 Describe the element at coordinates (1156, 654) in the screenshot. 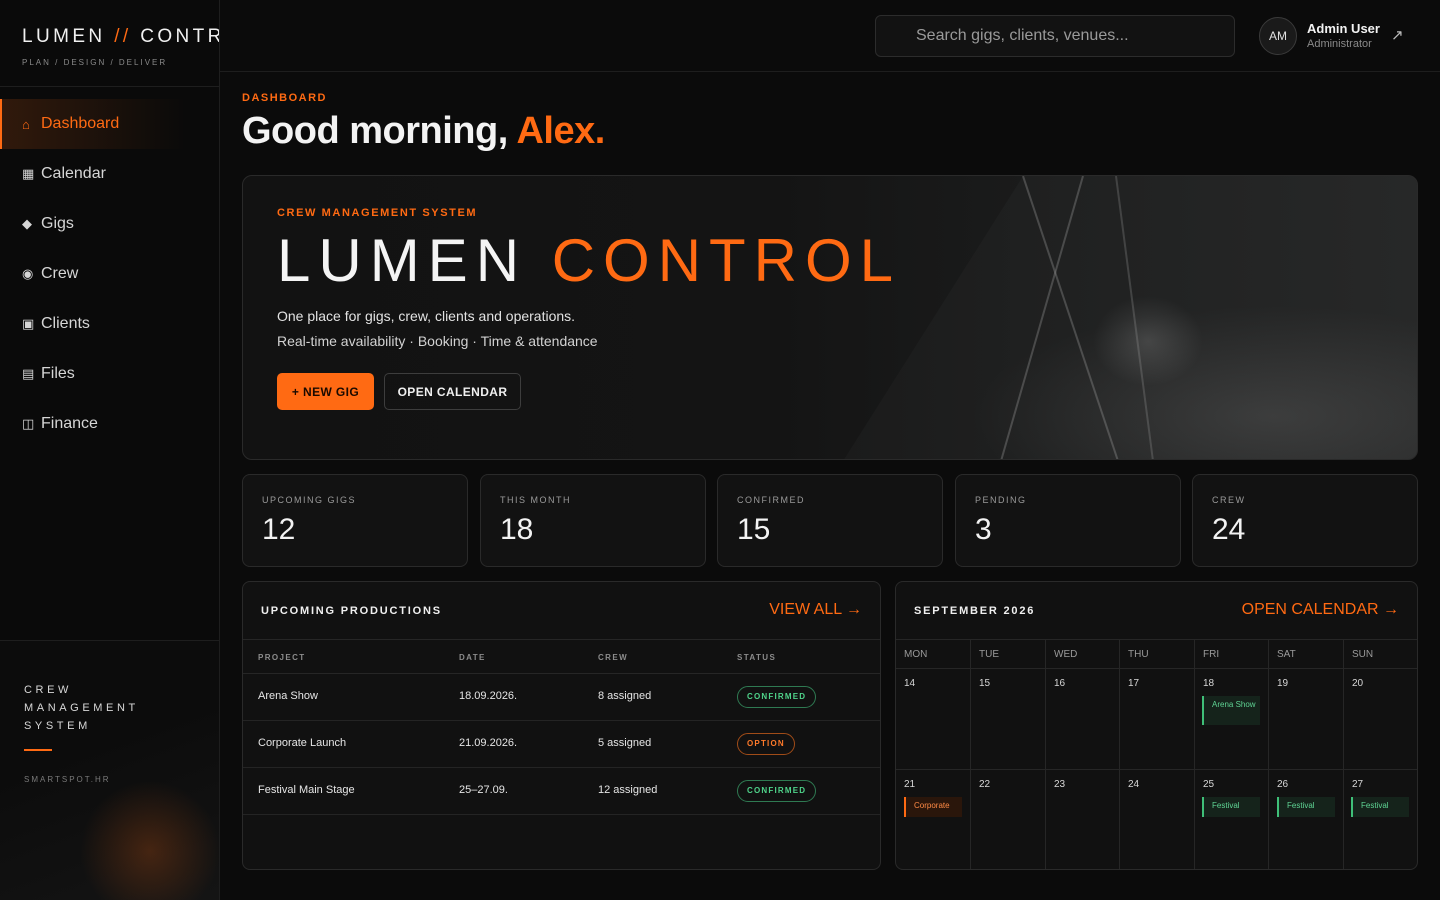

I see `calendar-weekdays: MON TUE WED THU FRI SAT SUN` at that location.